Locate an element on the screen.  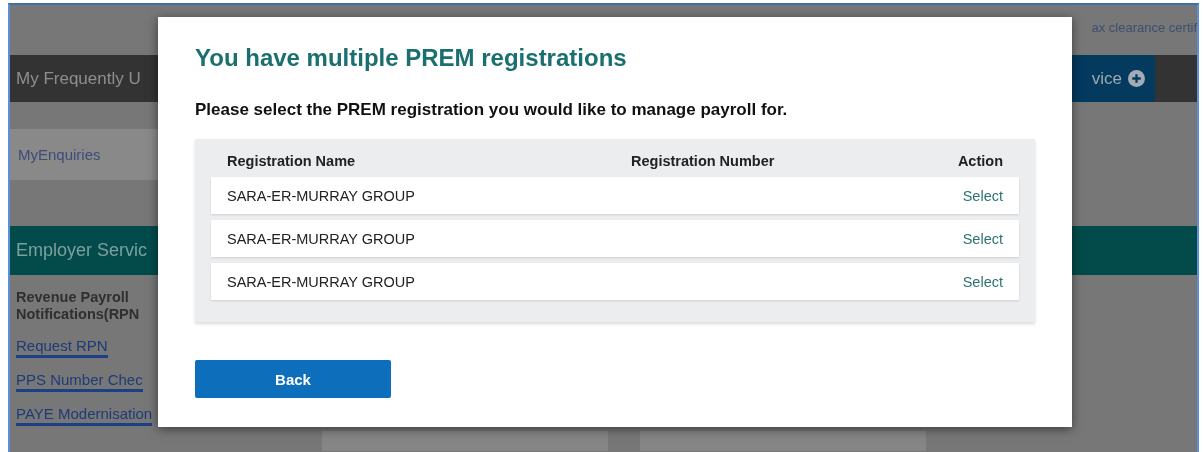
dialog-title: You have multiple PREM registrations is located at coordinates (411, 58).